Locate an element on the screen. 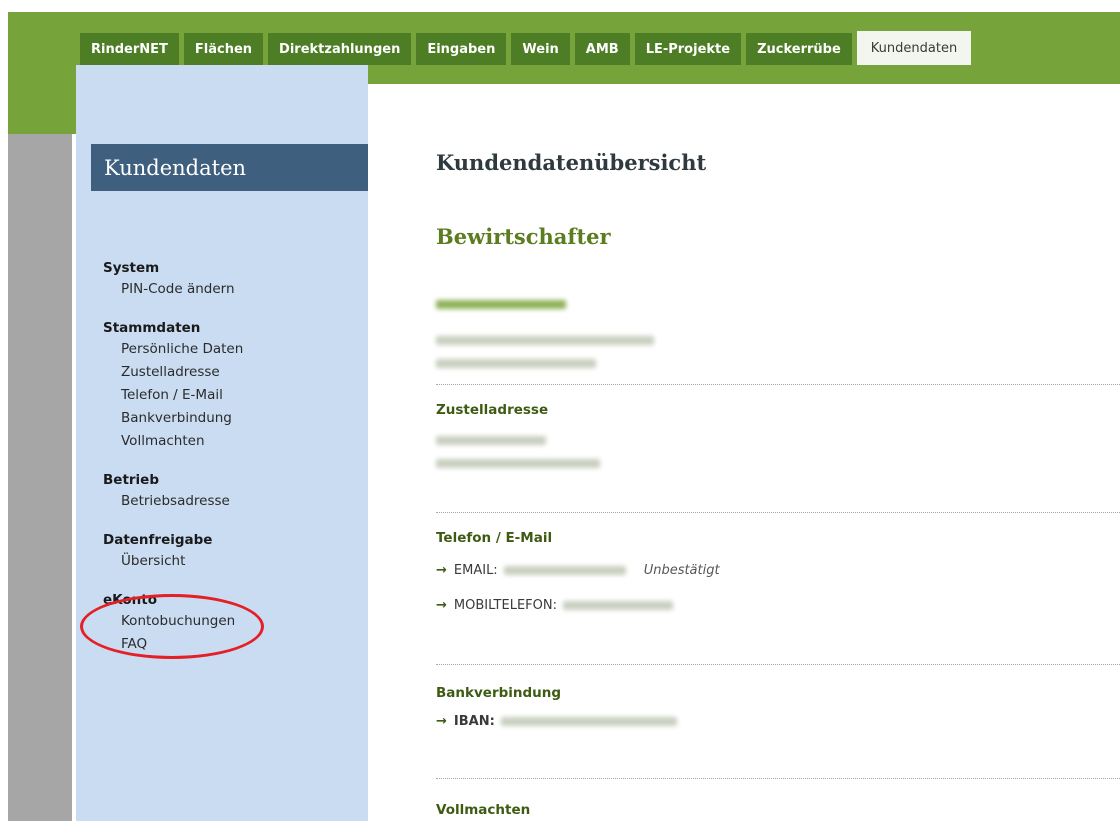 This screenshot has height=821, width=1120. tab-amb: AMB is located at coordinates (602, 49).